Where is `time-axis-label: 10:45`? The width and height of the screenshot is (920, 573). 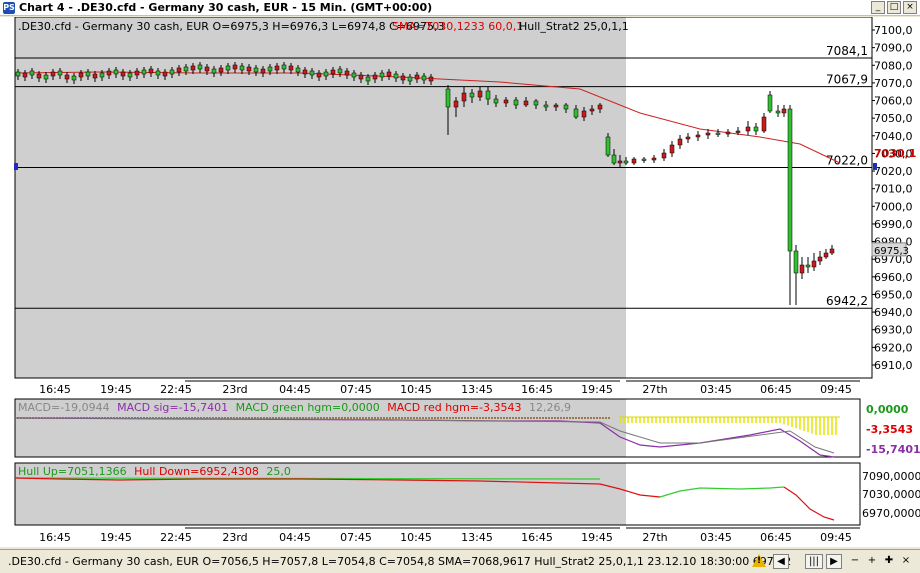
time-axis-label: 10:45 is located at coordinates (416, 389).